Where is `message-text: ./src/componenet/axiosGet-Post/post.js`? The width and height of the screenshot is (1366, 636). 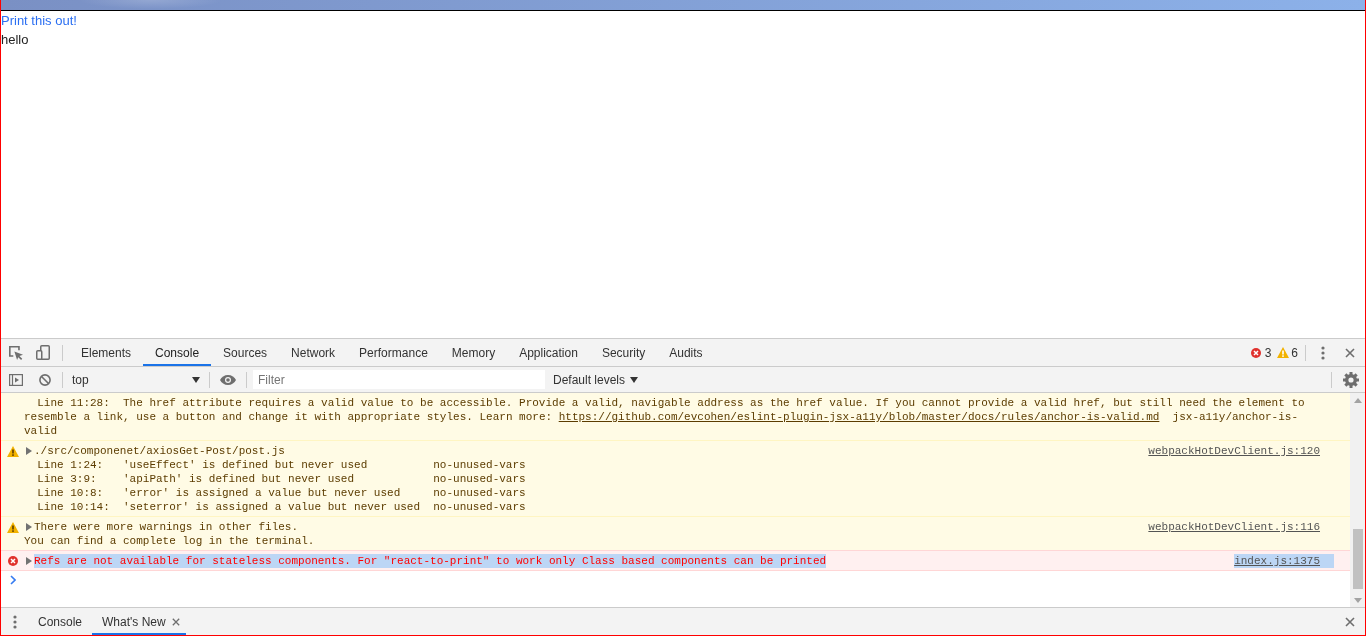
message-text: ./src/componenet/axiosGet-Post/post.js is located at coordinates (159, 451).